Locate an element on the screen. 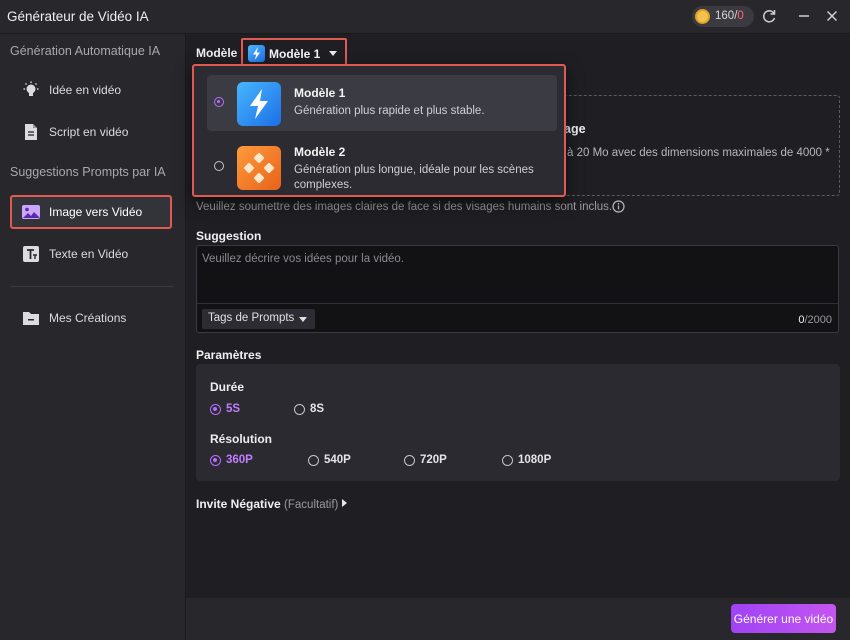  model-select-value: Modèle 1 is located at coordinates (295, 54).